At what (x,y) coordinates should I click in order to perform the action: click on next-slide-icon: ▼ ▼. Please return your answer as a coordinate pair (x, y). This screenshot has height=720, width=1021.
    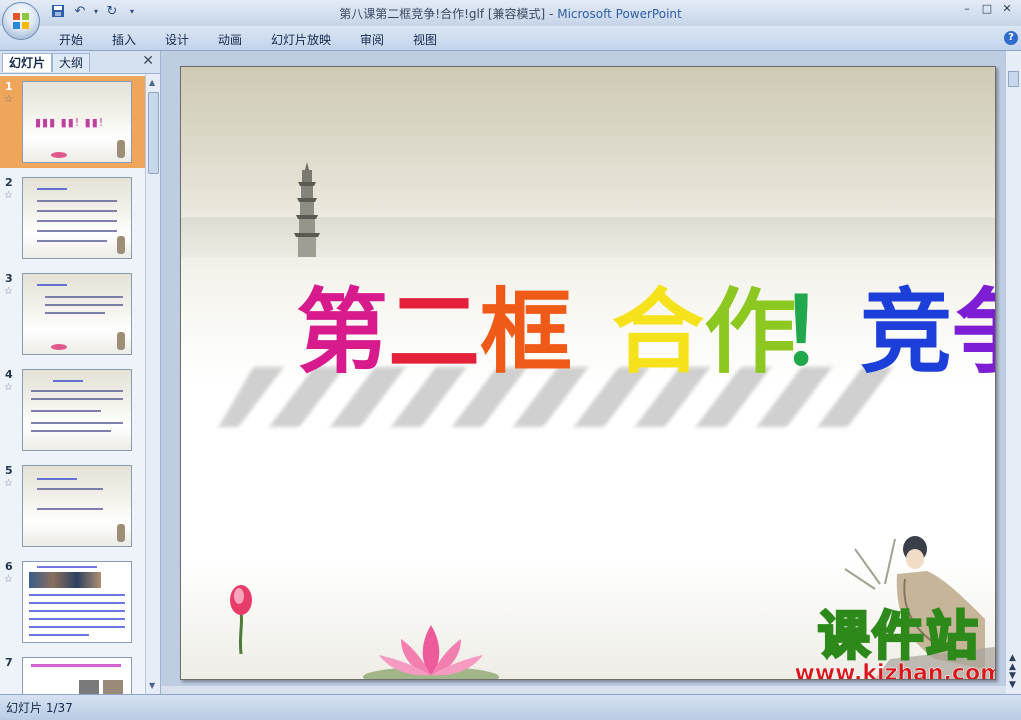
    Looking at the image, I should click on (1012, 681).